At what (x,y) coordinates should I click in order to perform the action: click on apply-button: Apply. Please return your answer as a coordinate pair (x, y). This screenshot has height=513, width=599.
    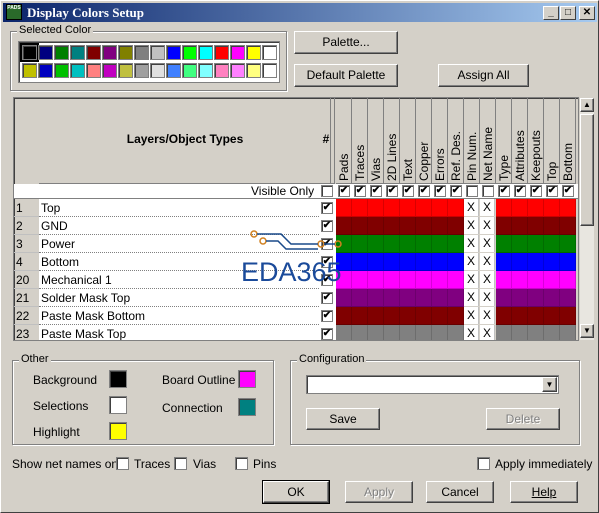
    Looking at the image, I should click on (379, 492).